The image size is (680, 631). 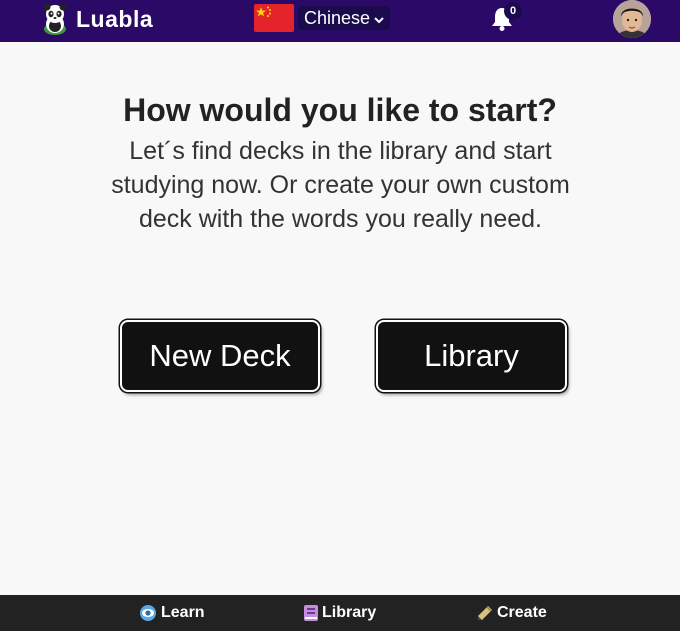 What do you see at coordinates (379, 18) in the screenshot?
I see `chevron-down-icon` at bounding box center [379, 18].